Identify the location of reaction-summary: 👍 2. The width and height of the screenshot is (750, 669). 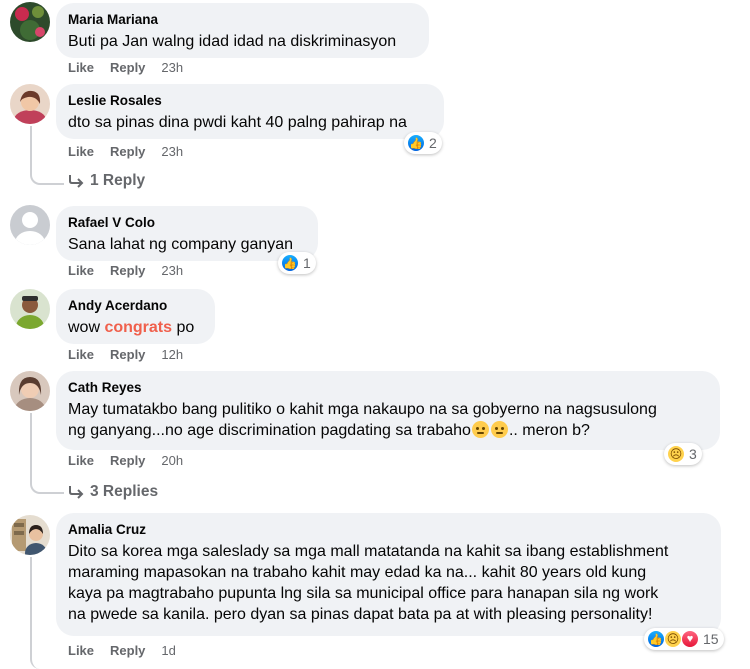
(423, 143).